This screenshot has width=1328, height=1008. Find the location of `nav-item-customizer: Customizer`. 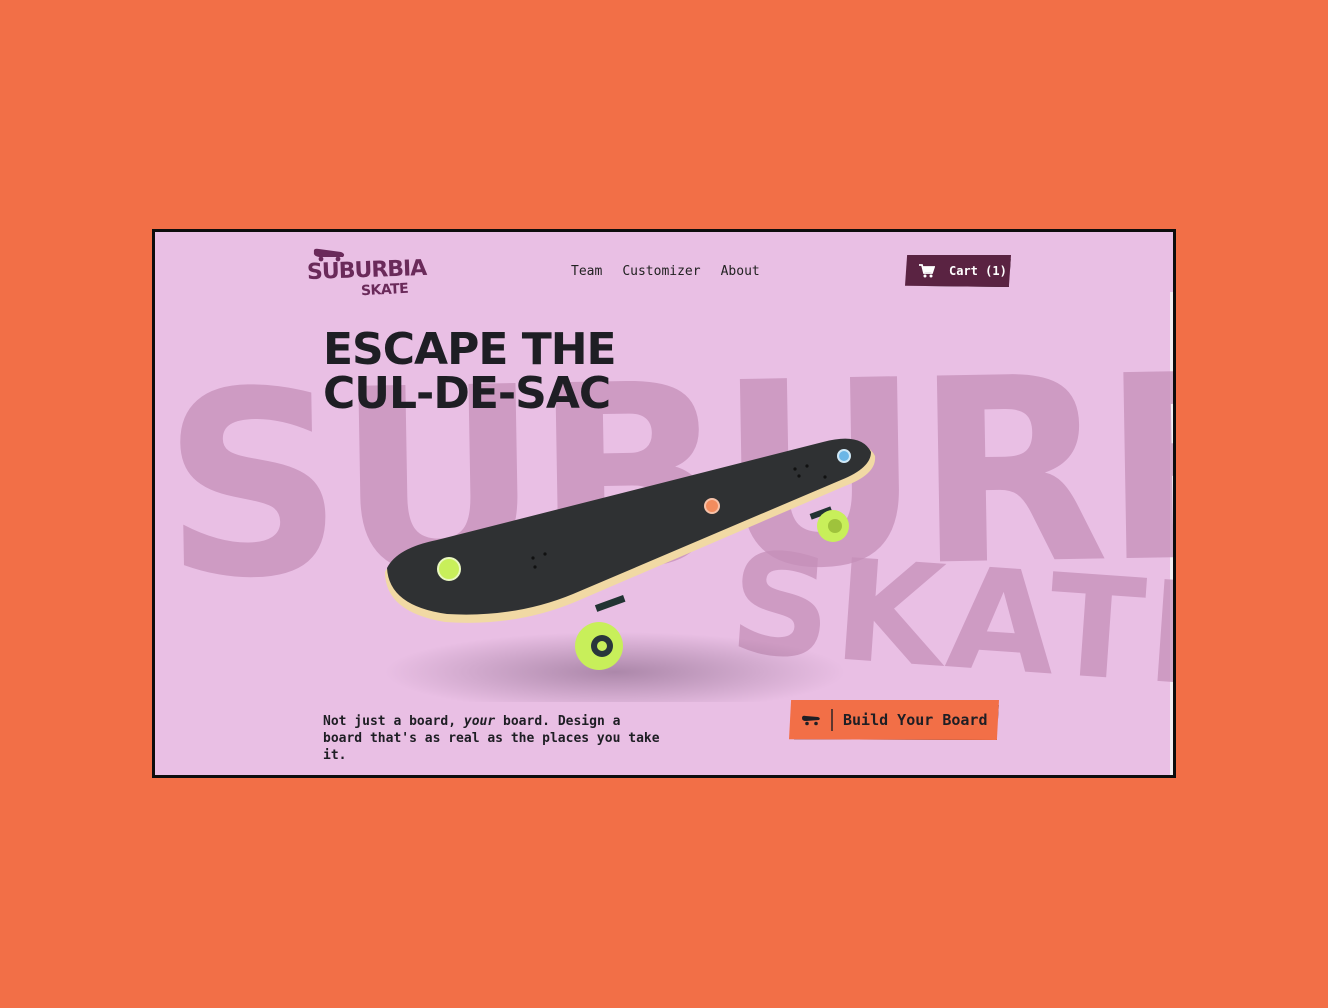

nav-item-customizer: Customizer is located at coordinates (661, 271).